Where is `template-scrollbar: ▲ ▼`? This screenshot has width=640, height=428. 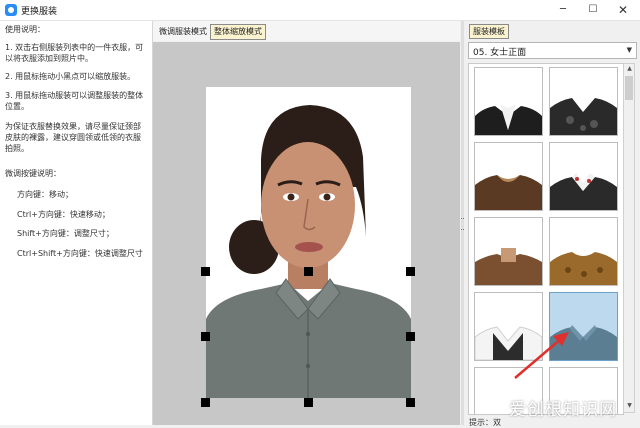
template-scrollbar: ▲ ▼ is located at coordinates (629, 238).